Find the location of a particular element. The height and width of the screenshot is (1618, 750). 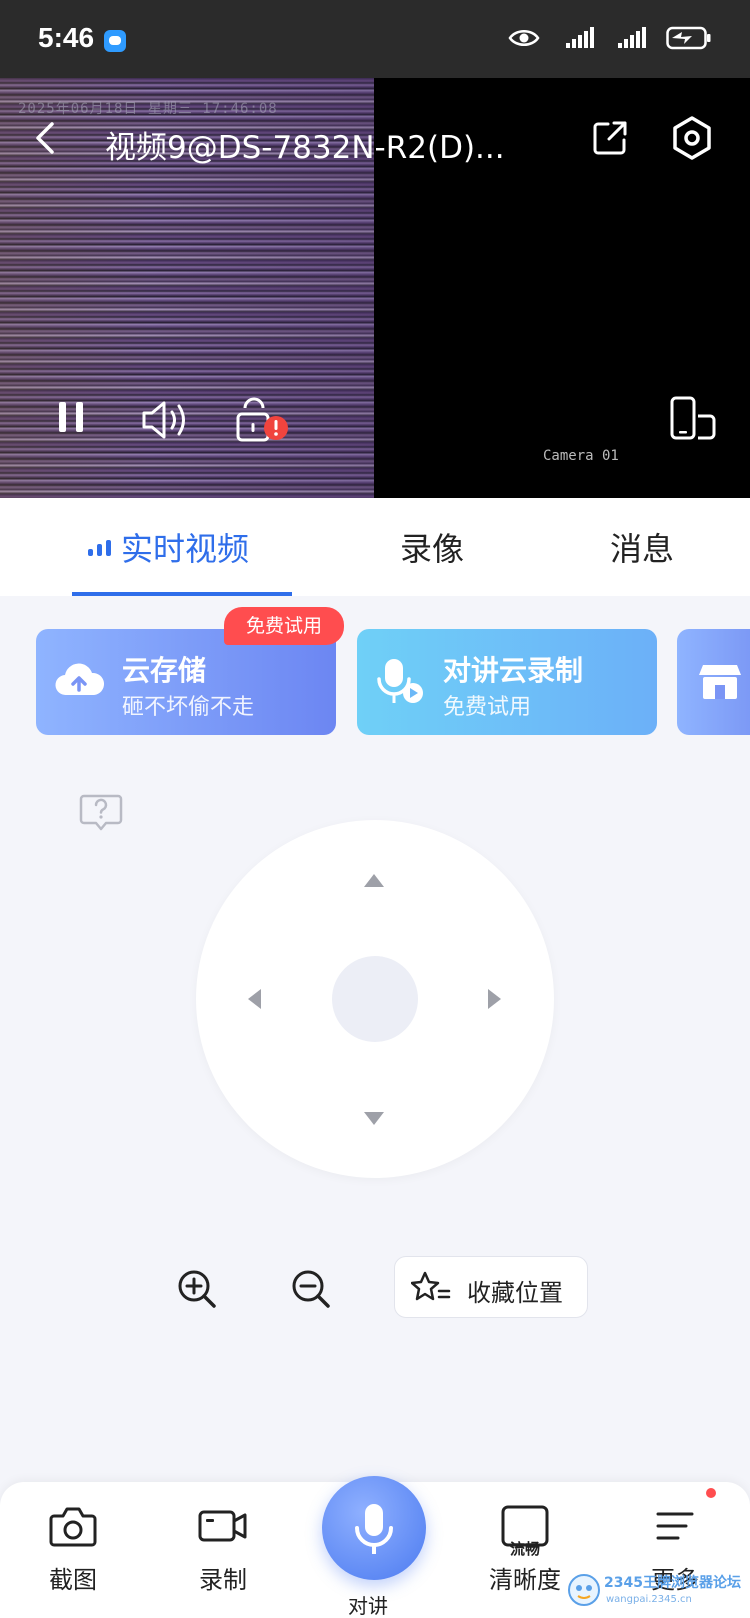

volume-icon is located at coordinates (166, 420).